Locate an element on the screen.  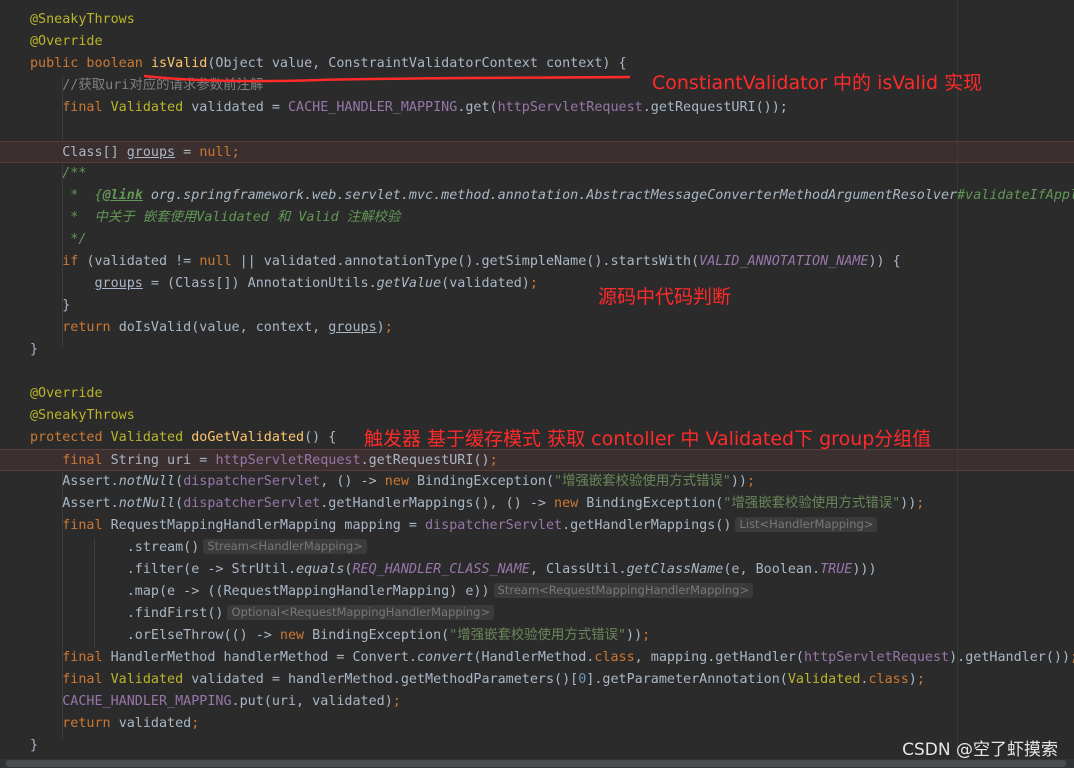
code-token: (HandlerMethod. is located at coordinates (534, 657).